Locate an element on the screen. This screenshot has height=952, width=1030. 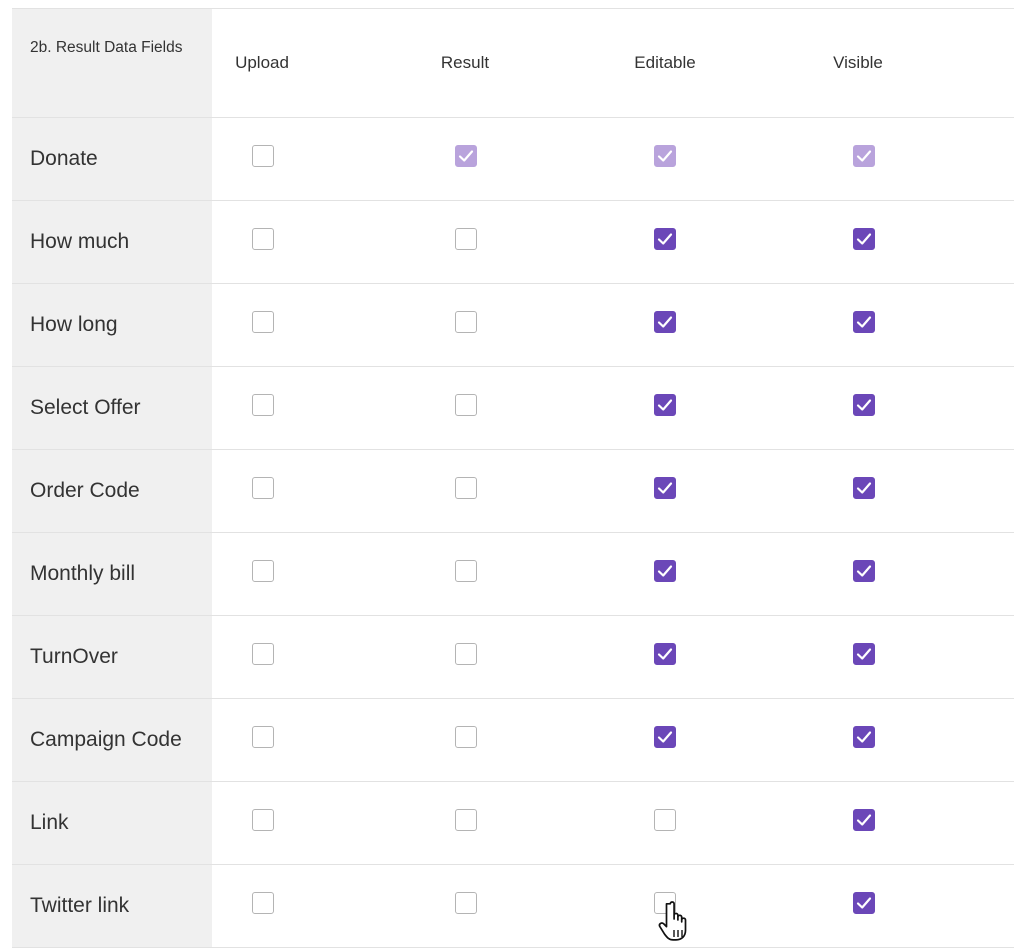
table-row: Twitter link is located at coordinates (513, 906).